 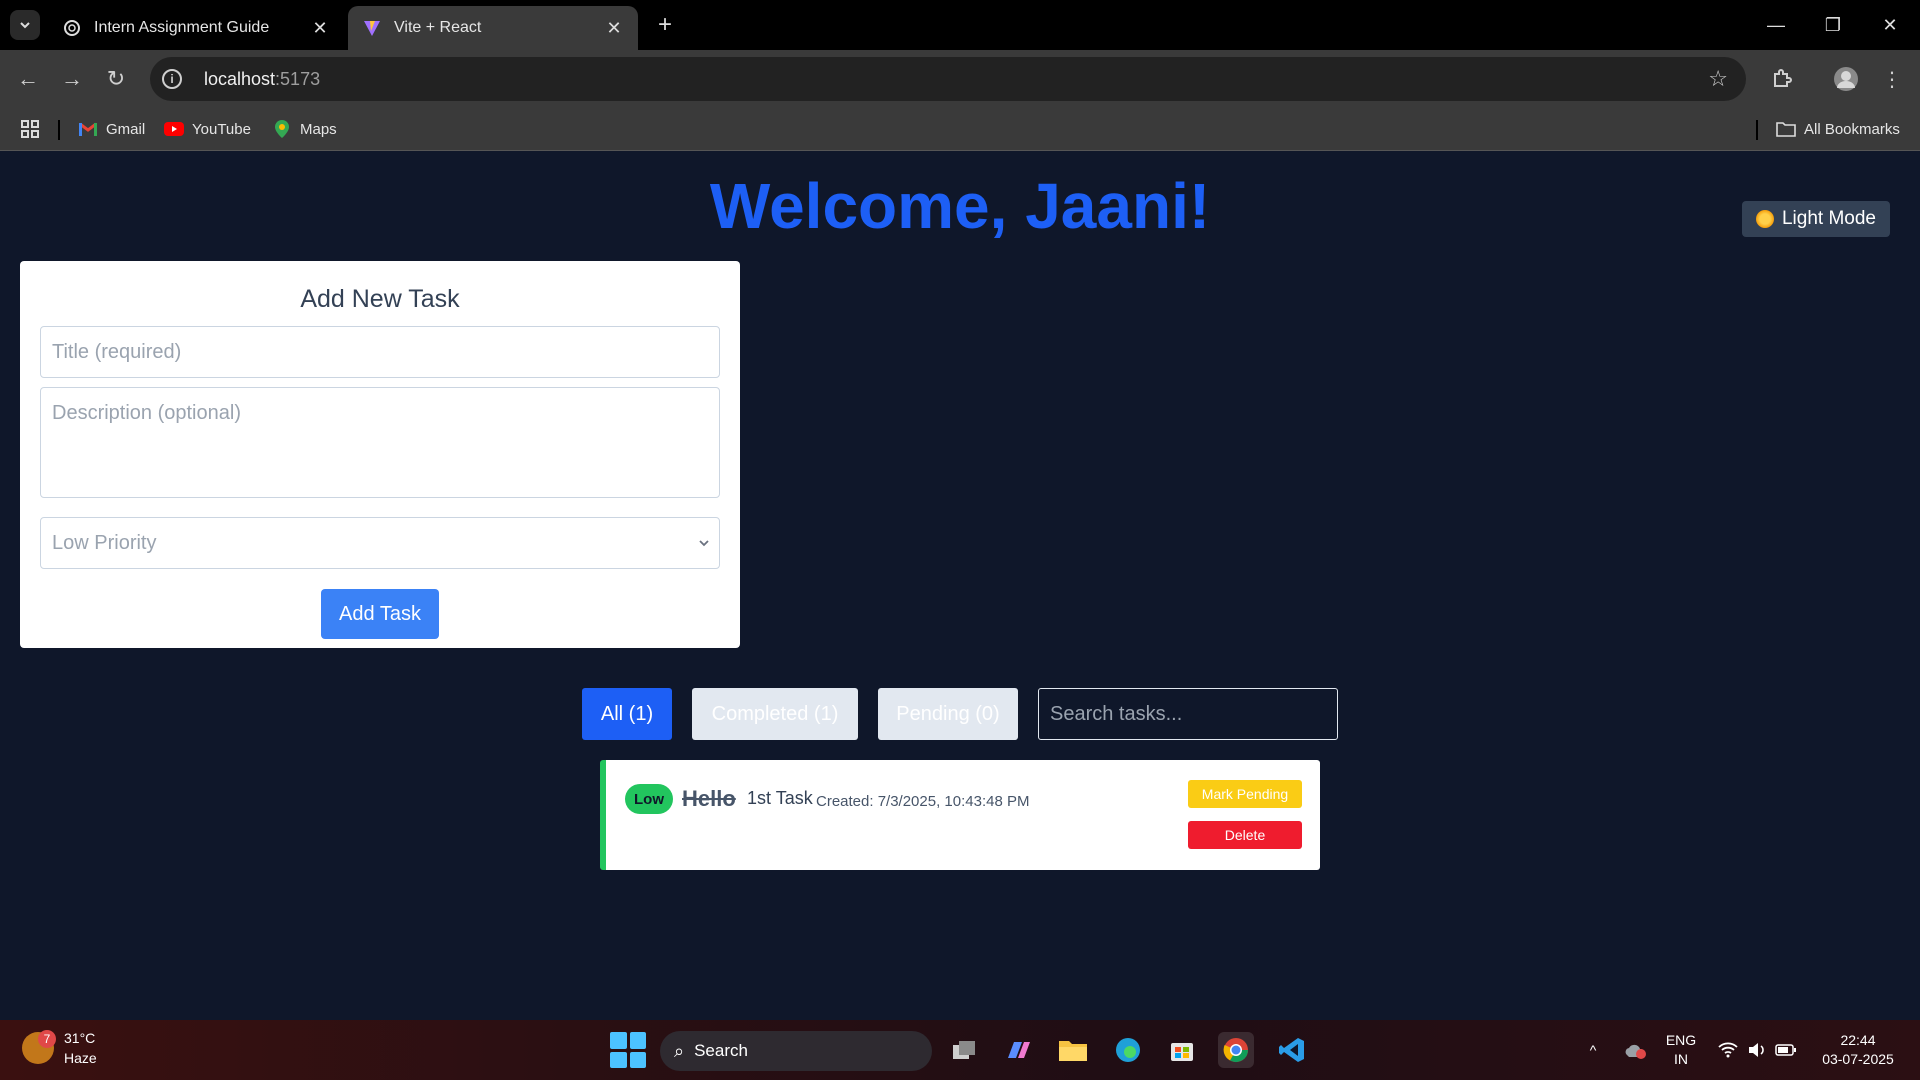 I want to click on language-indicator: ENG IN, so click(x=1681, y=1050).